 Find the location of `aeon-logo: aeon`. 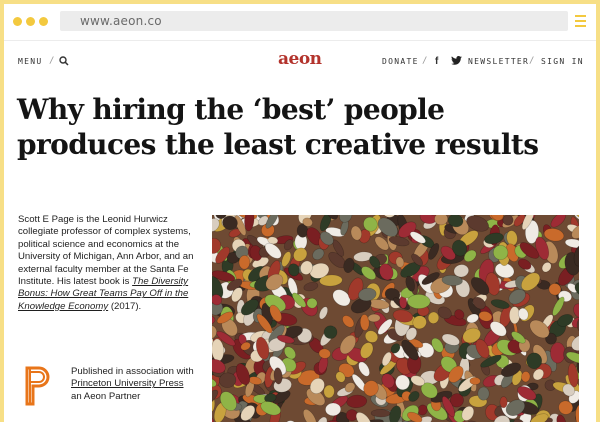

aeon-logo: aeon is located at coordinates (300, 59).